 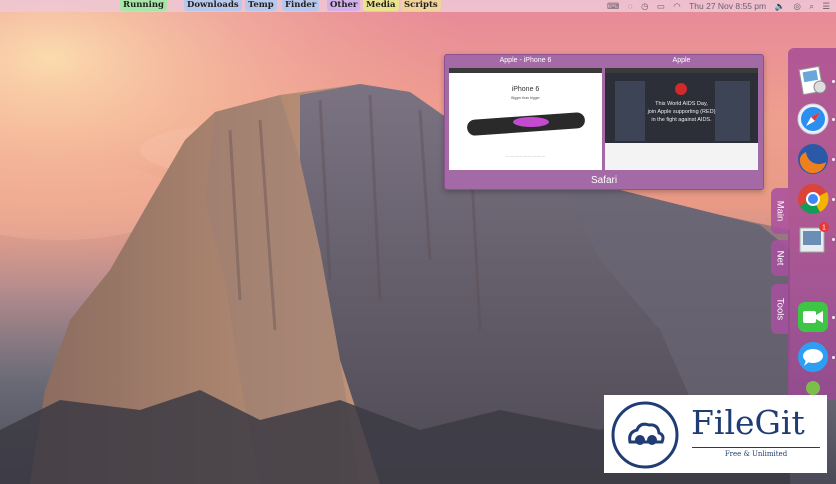 What do you see at coordinates (301, 5) in the screenshot?
I see `tab-finder: Finder` at bounding box center [301, 5].